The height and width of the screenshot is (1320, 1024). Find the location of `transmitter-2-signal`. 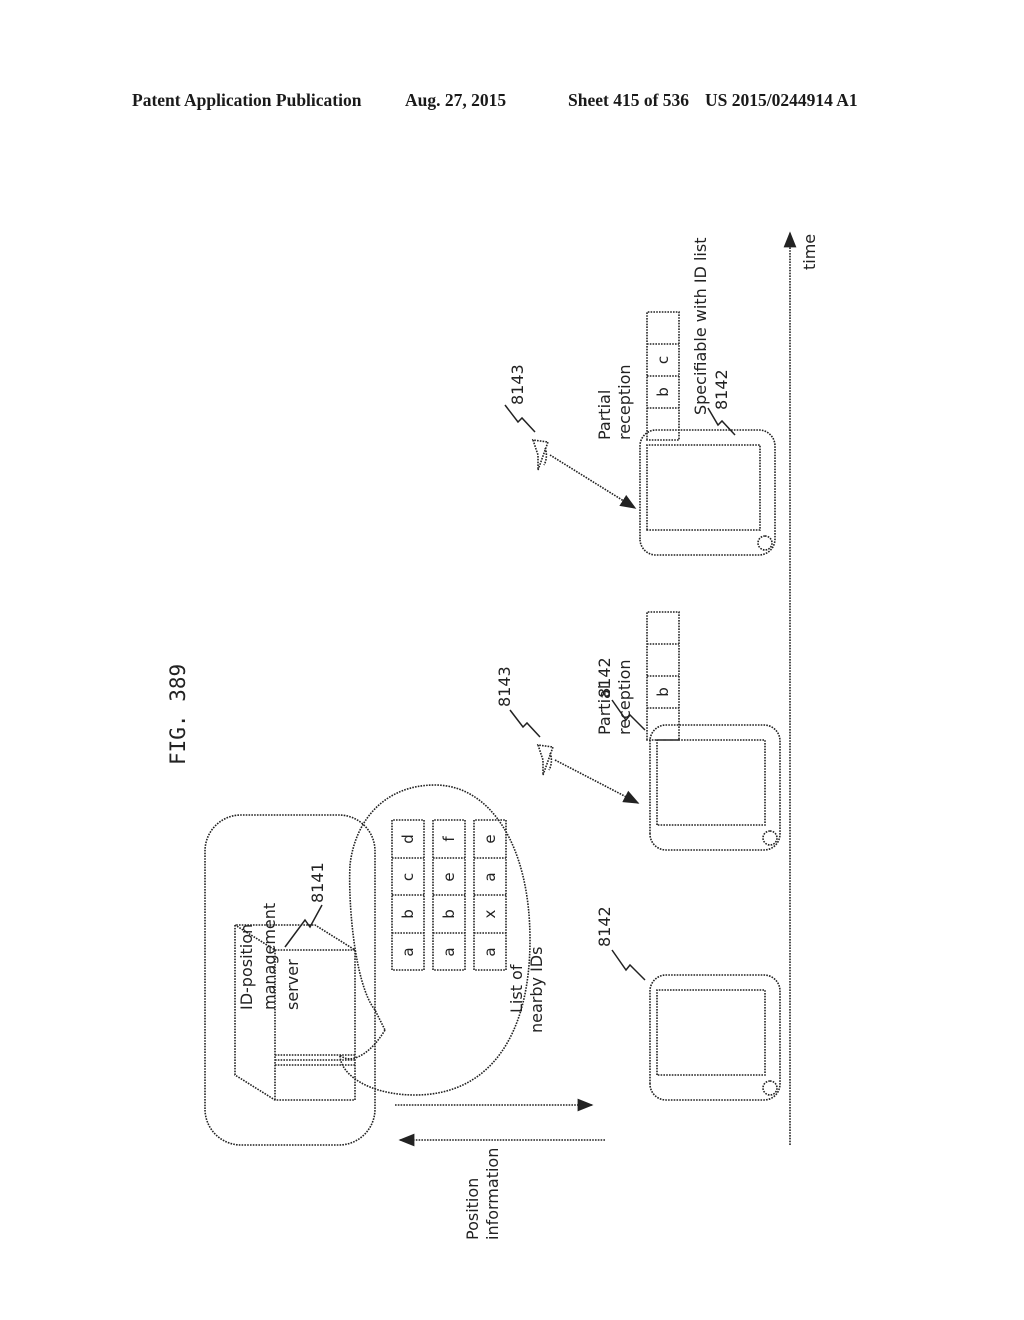

transmitter-2-signal is located at coordinates (597, 781).